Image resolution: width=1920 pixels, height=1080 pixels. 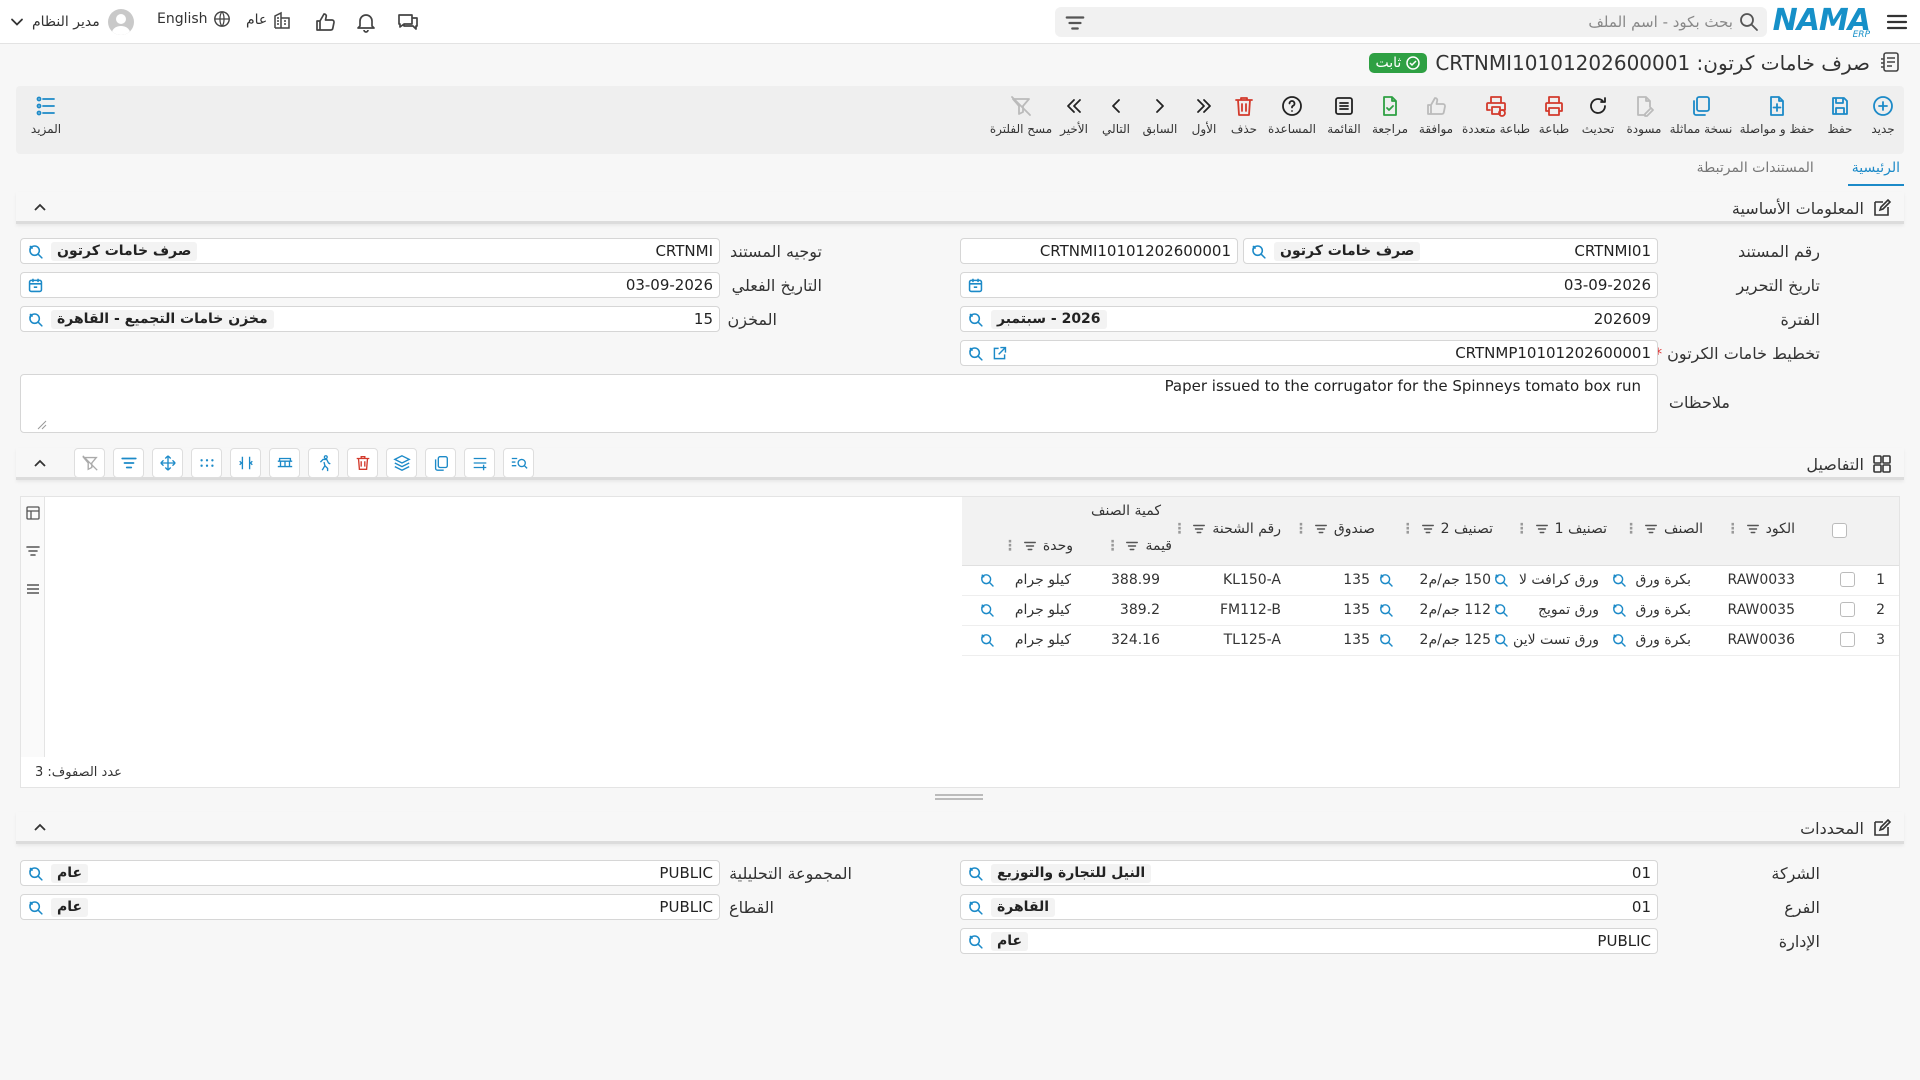 What do you see at coordinates (1561, 529) in the screenshot?
I see `col-header-class1: تصنيف 1 ⋮` at bounding box center [1561, 529].